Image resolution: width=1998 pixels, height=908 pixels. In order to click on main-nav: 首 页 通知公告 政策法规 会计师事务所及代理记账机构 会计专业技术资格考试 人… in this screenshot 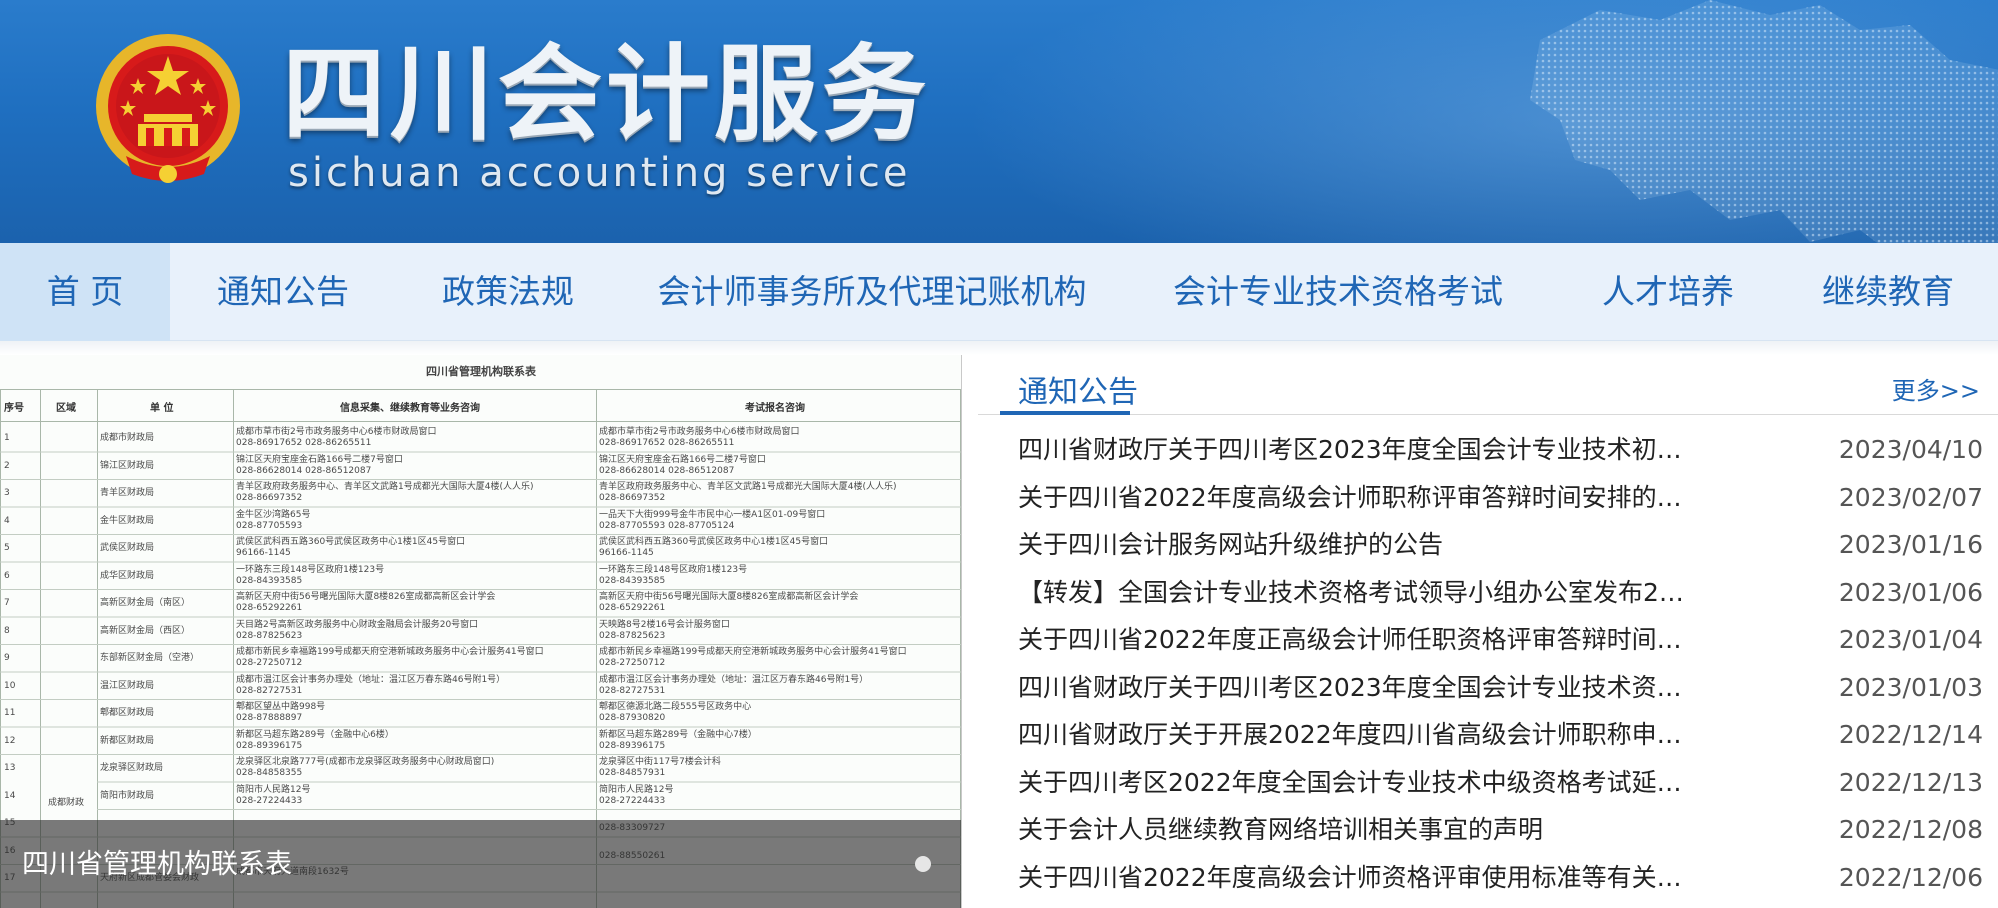, I will do `click(999, 292)`.